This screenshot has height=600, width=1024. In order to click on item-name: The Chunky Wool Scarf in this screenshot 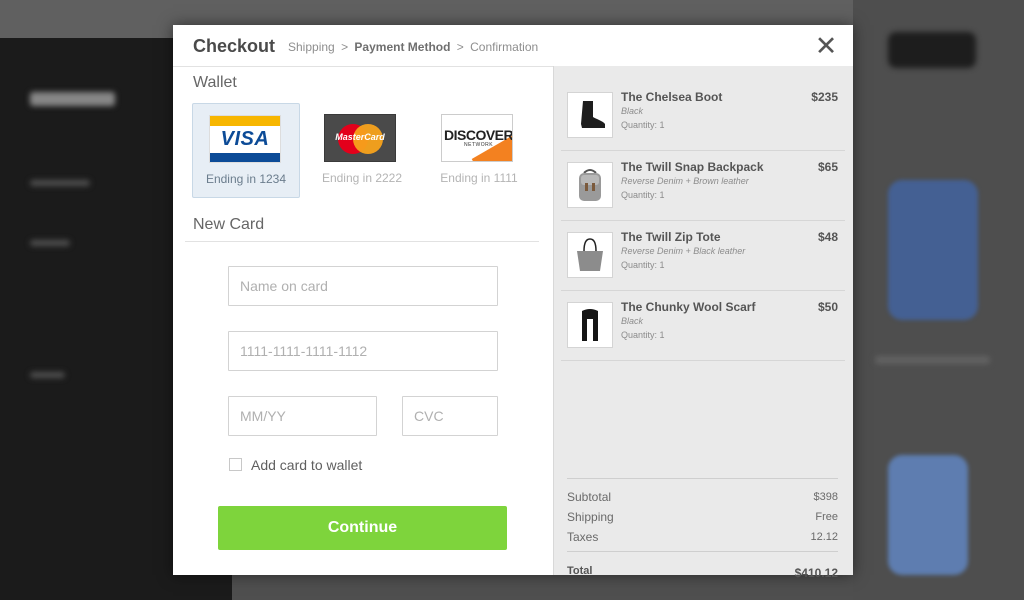, I will do `click(688, 307)`.